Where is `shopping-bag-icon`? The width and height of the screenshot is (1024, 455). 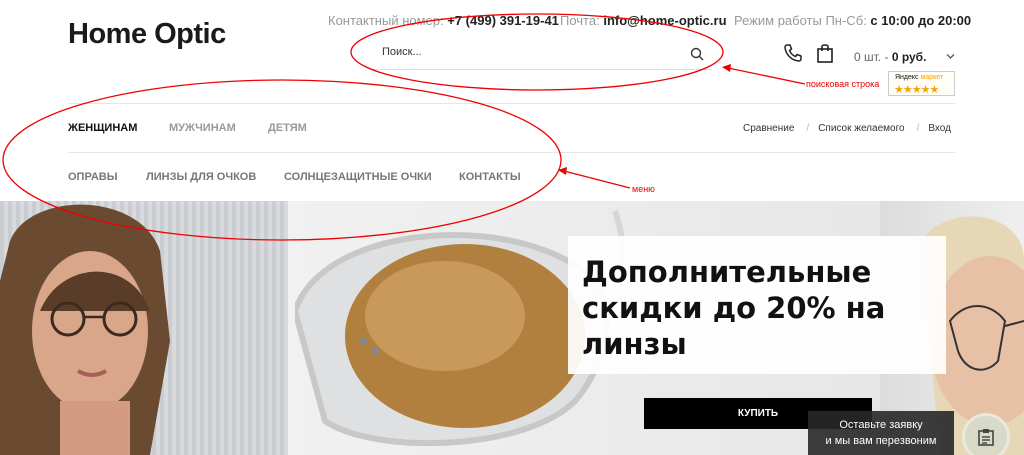
shopping-bag-icon is located at coordinates (825, 53).